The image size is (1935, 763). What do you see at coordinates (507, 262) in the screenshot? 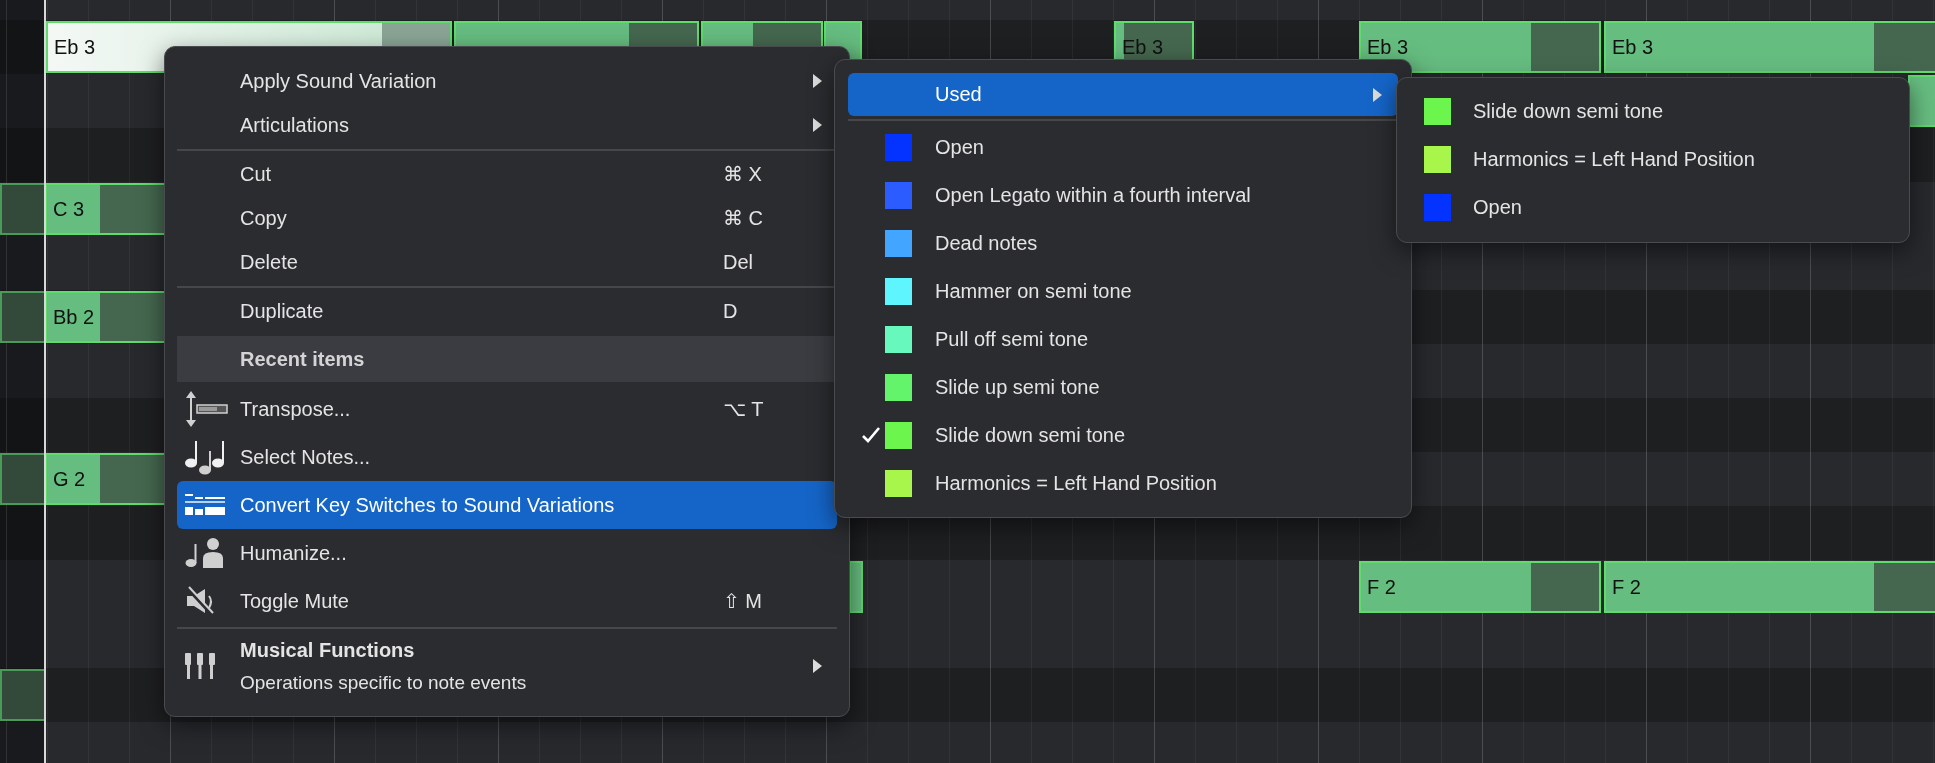
I see `menu-item: Delete Del` at bounding box center [507, 262].